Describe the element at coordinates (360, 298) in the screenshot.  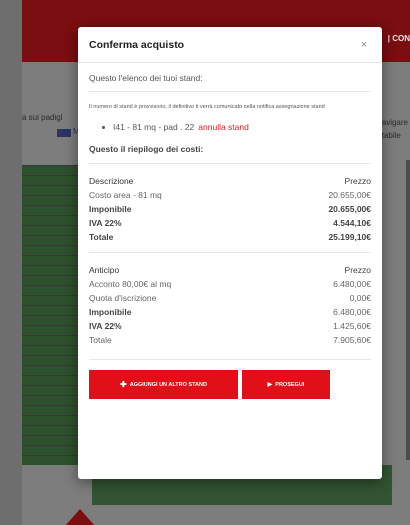
I see `row-value: 0,00€` at that location.